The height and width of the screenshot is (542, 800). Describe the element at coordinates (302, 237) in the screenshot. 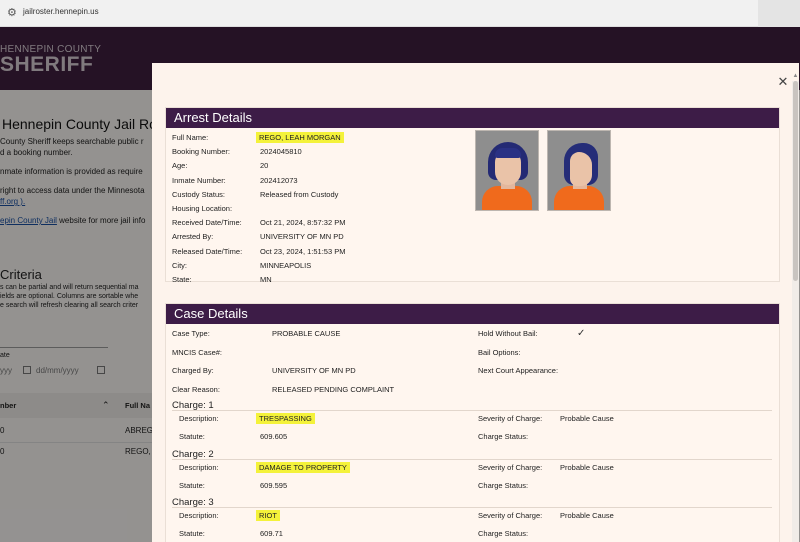

I see `field-value: UNIVERSITY OF MN PD` at that location.